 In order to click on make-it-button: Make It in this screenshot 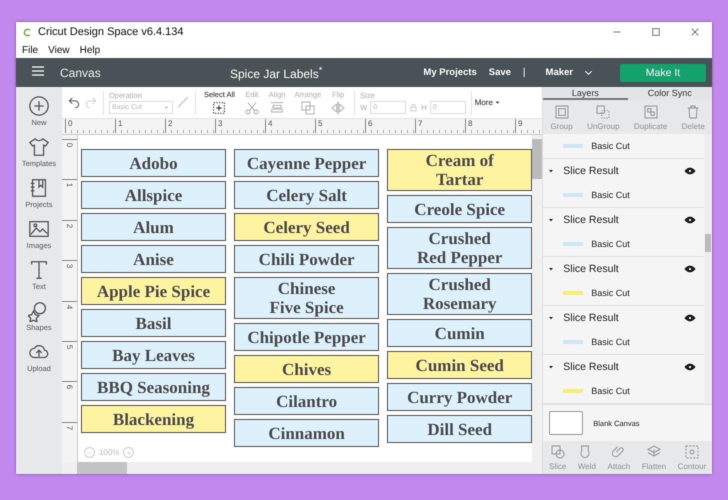, I will do `click(663, 73)`.